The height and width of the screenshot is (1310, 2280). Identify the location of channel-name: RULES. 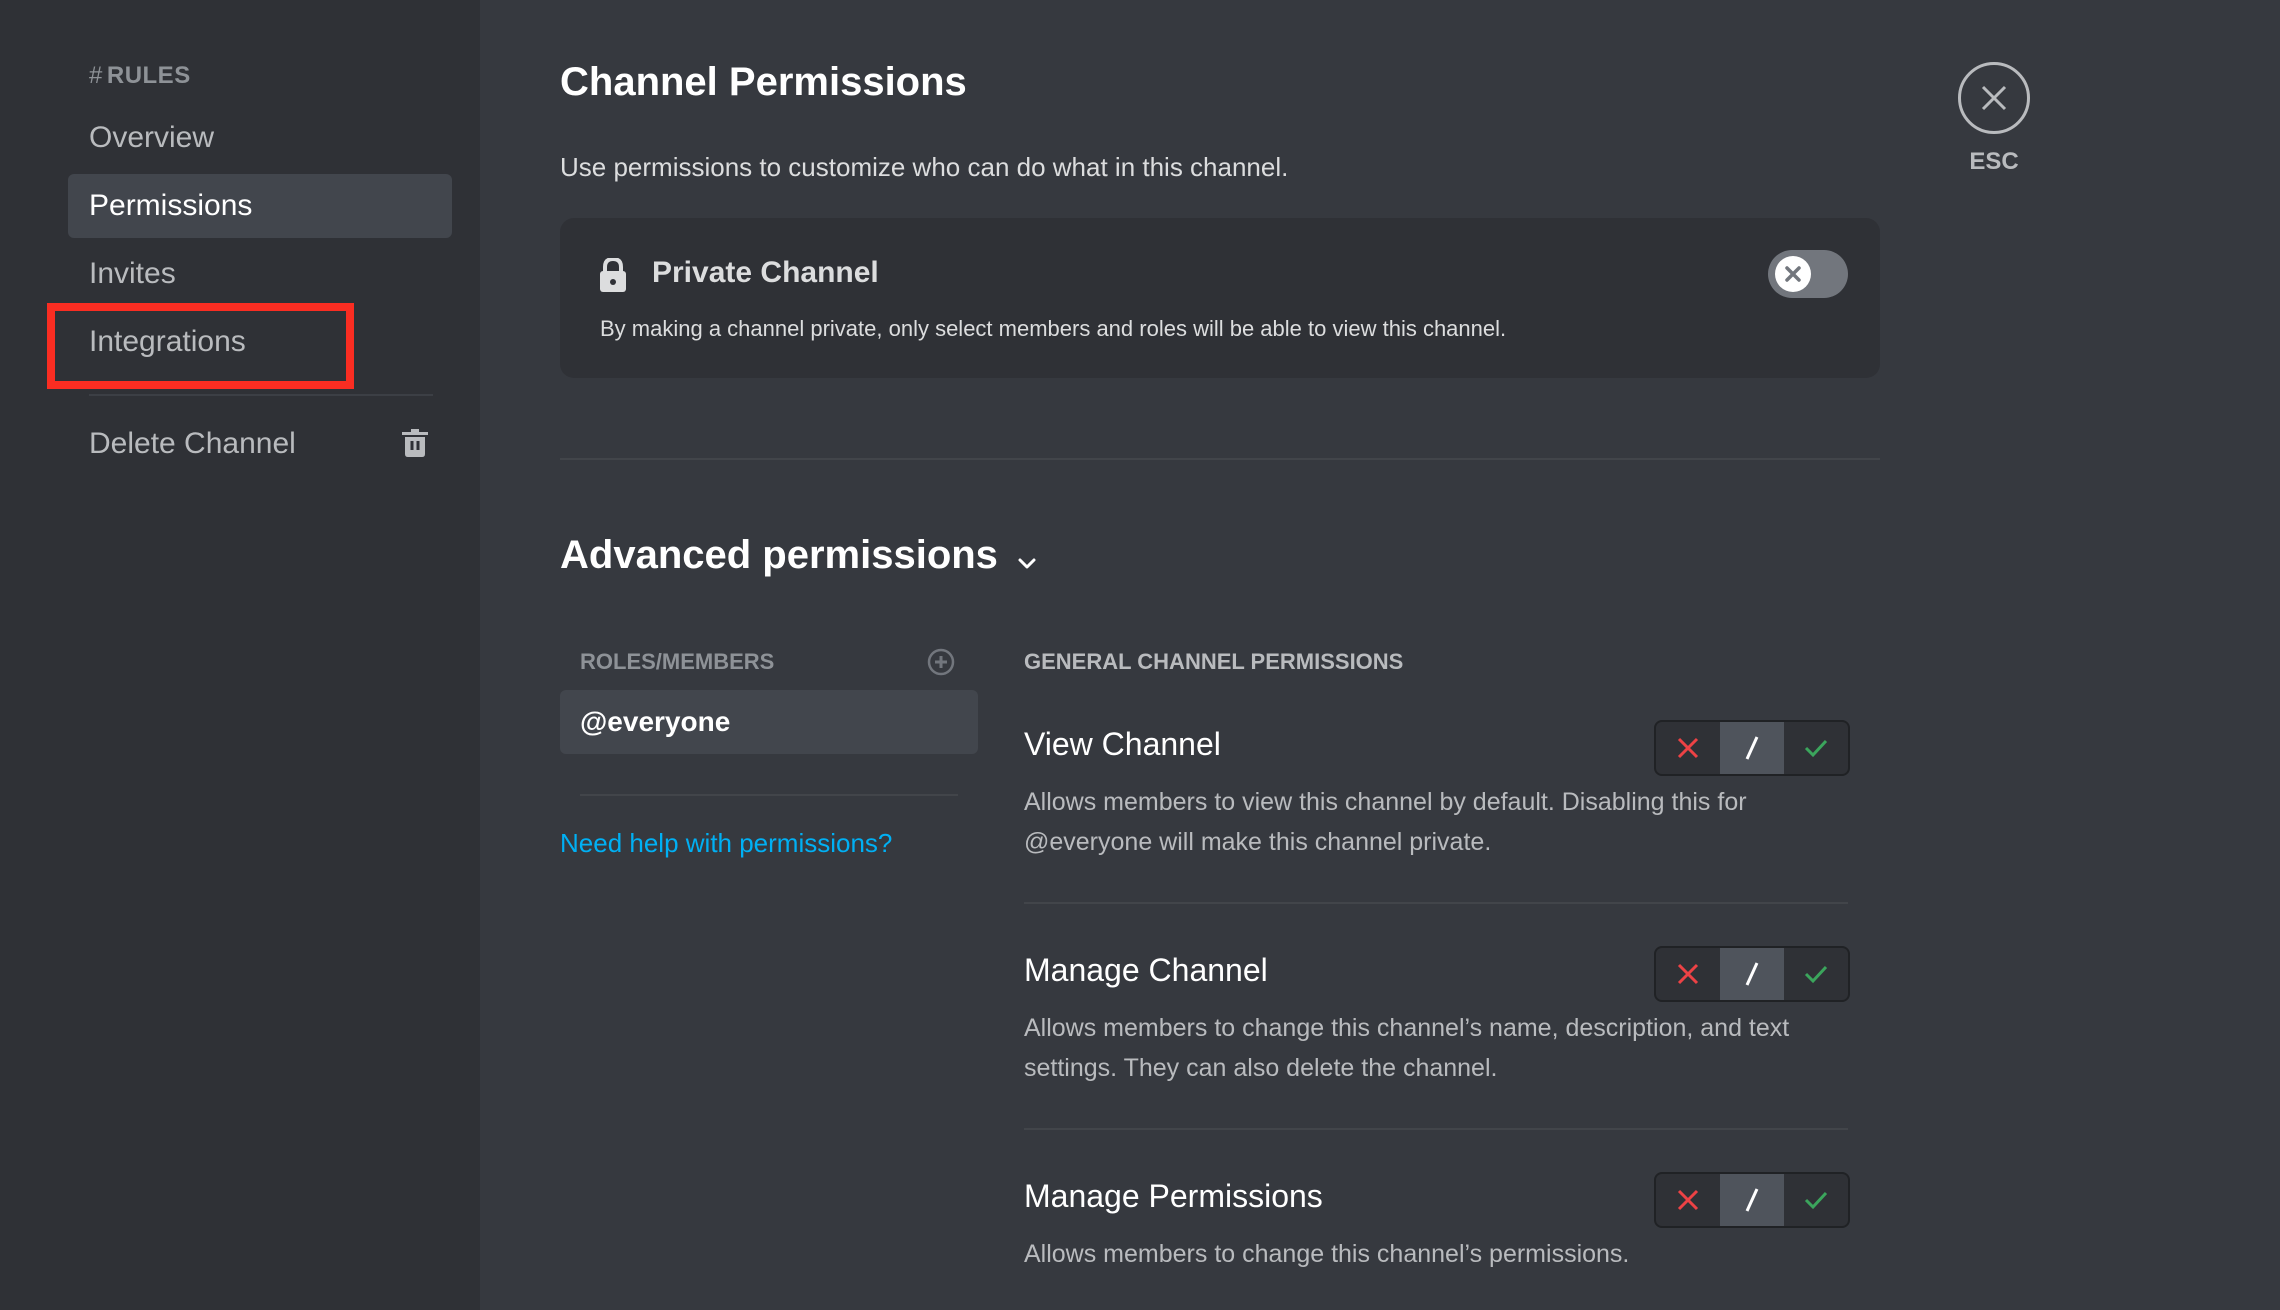
(148, 75).